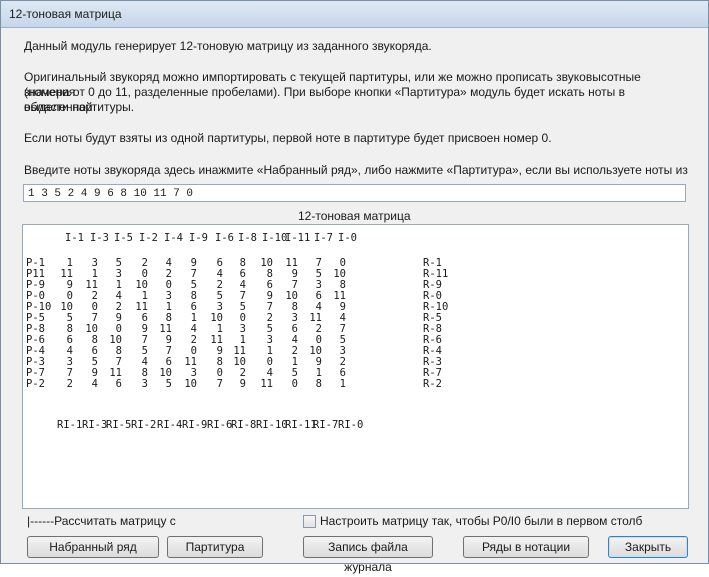 The image size is (709, 577). Describe the element at coordinates (220, 425) in the screenshot. I see `retrograde-inversion-footer: RI-6` at that location.